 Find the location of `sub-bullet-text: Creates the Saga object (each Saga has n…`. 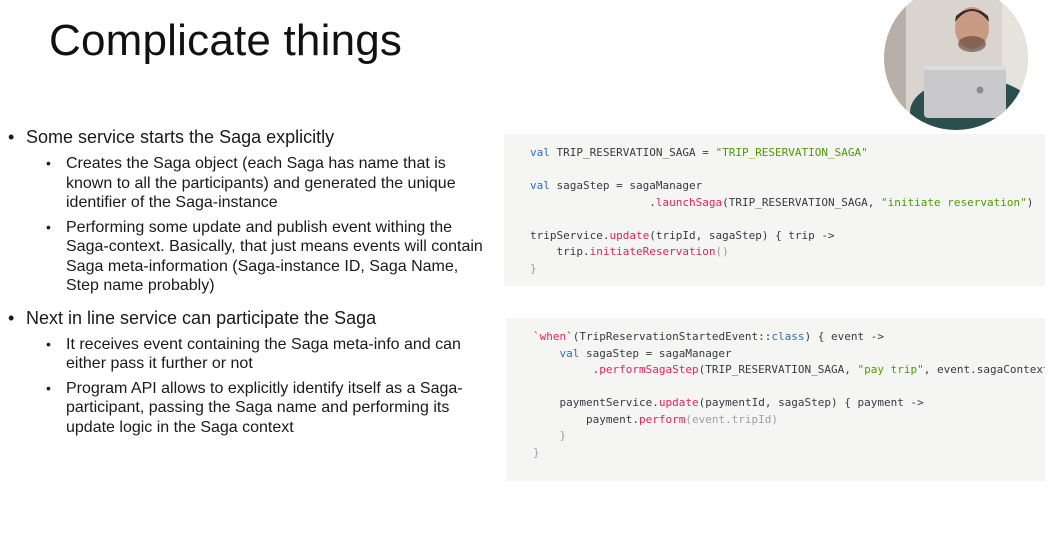

sub-bullet-text: Creates the Saga object (each Saga has n… is located at coordinates (261, 183).